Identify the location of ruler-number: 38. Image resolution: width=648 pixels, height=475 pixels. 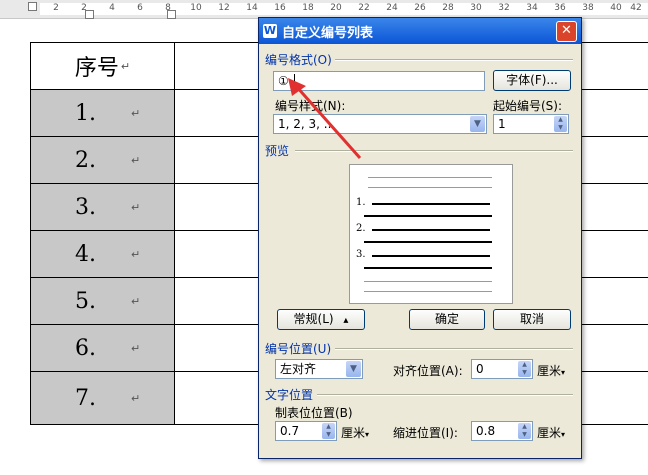
(588, 8).